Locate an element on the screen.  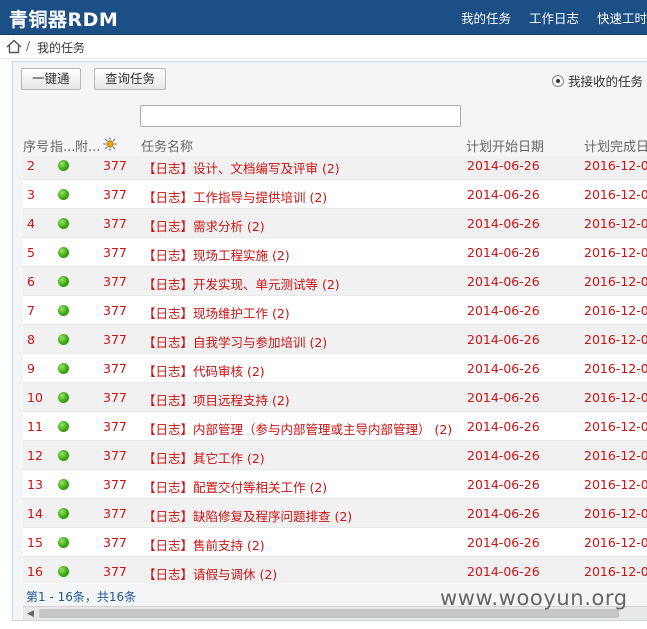
row-task-name: 【日志】缺陷修复及程序问题排查 (2) is located at coordinates (247, 515).